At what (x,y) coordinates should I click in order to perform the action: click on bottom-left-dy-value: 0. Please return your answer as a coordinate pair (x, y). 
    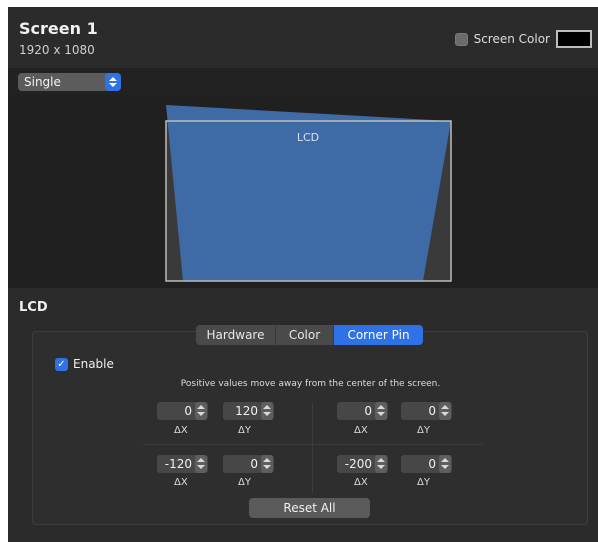
    Looking at the image, I should click on (254, 464).